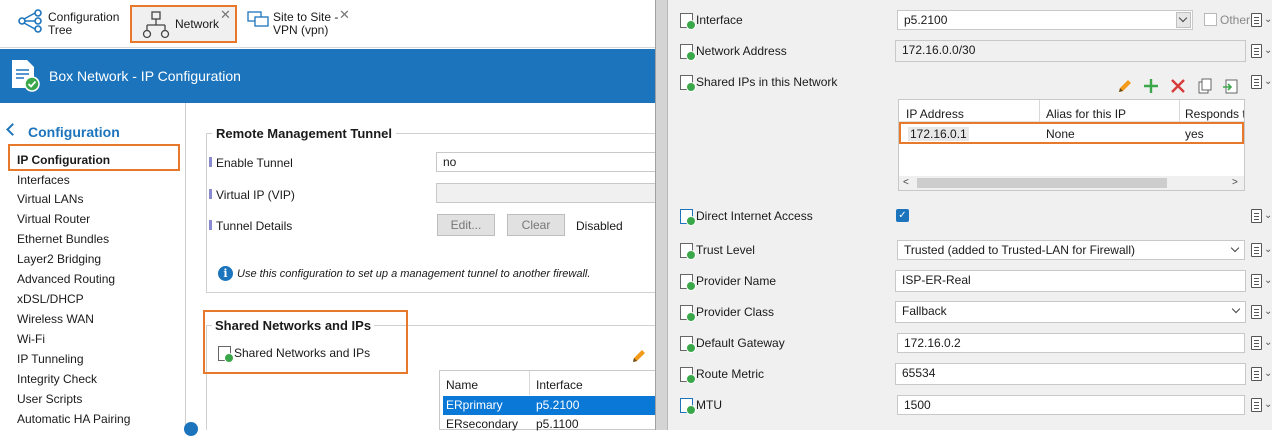 The image size is (1272, 436). What do you see at coordinates (1205, 86) in the screenshot?
I see `copy-icon` at bounding box center [1205, 86].